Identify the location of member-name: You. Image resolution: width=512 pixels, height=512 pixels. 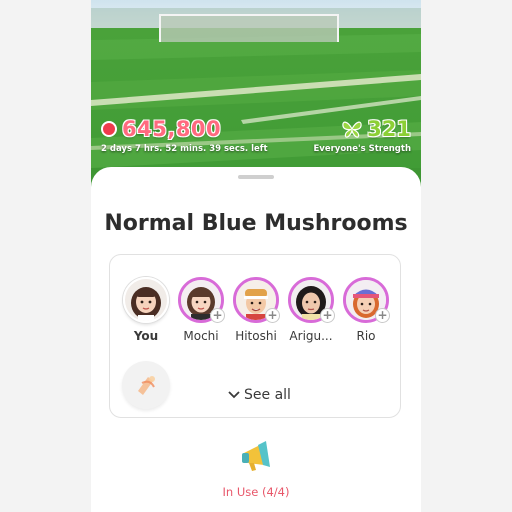
(146, 336).